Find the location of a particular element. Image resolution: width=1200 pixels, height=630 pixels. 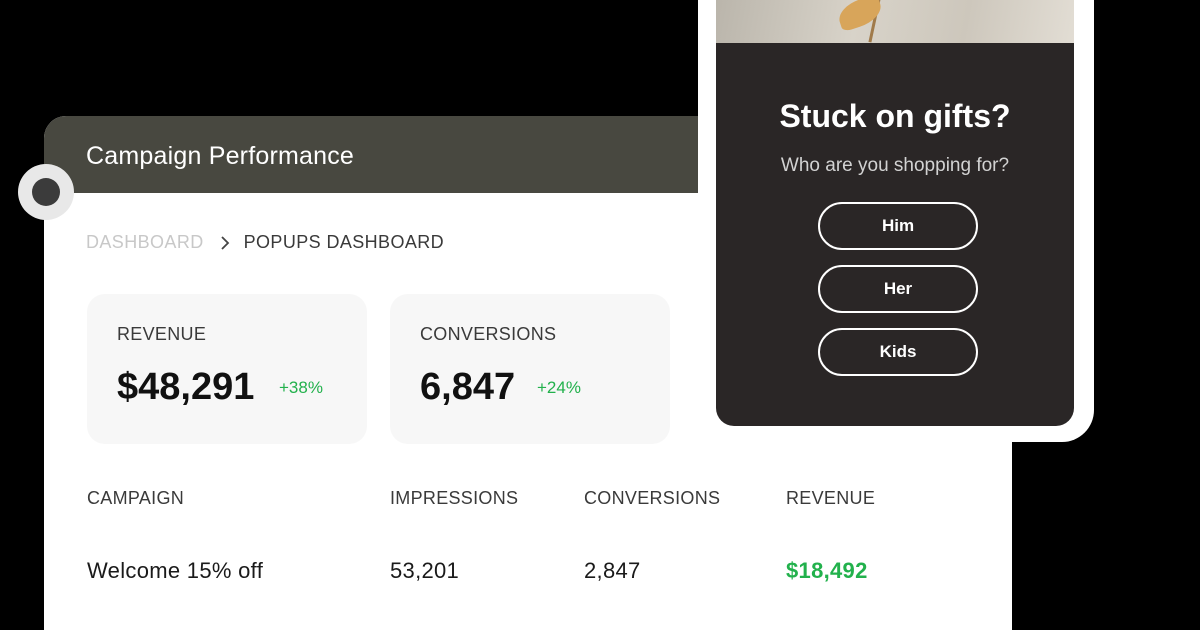

breadcrumb: DASHBOARD POPUPS DASHBOARD is located at coordinates (265, 242).